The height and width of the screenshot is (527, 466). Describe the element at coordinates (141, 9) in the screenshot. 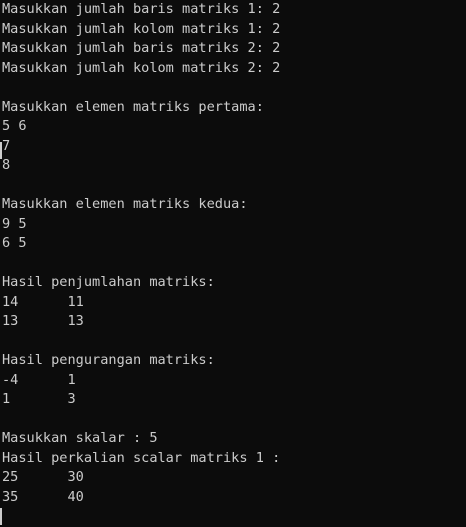

I see `console-line: Masukkan jumlah baris matriks 1: 2` at that location.